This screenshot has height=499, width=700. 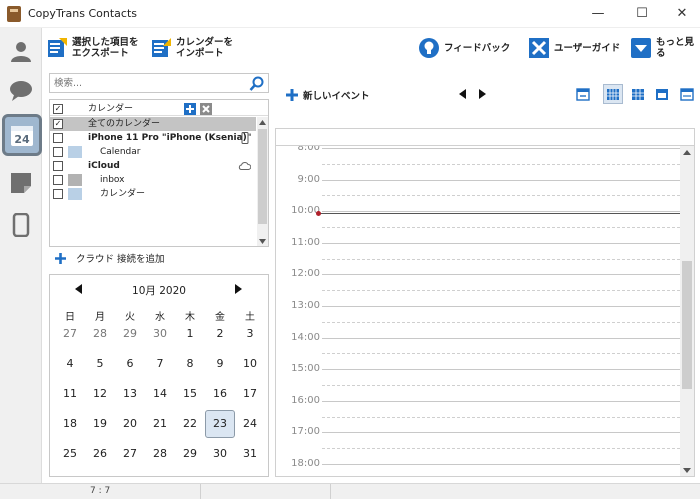 What do you see at coordinates (462, 94) in the screenshot?
I see `prev-day-icon` at bounding box center [462, 94].